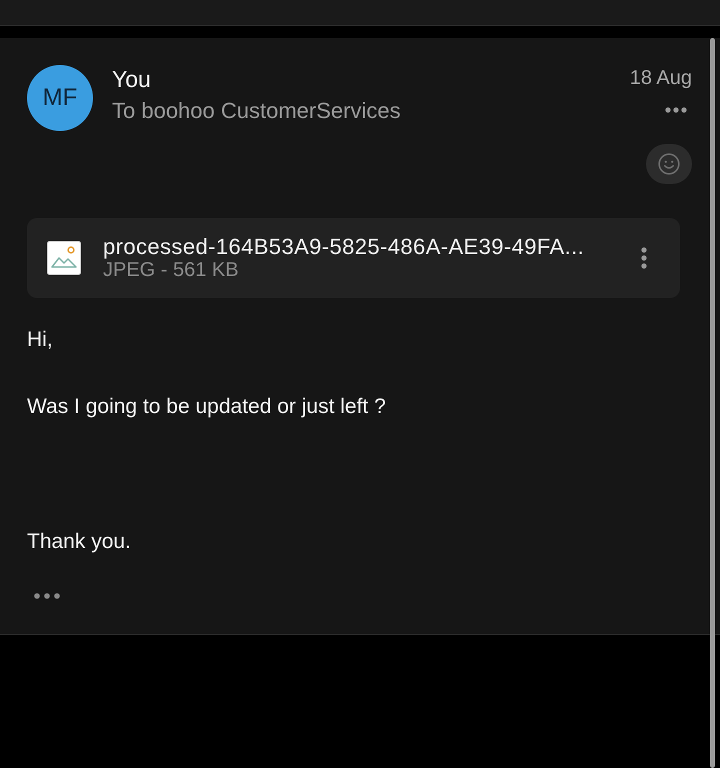 The width and height of the screenshot is (720, 768). What do you see at coordinates (60, 98) in the screenshot?
I see `avatar: MF` at bounding box center [60, 98].